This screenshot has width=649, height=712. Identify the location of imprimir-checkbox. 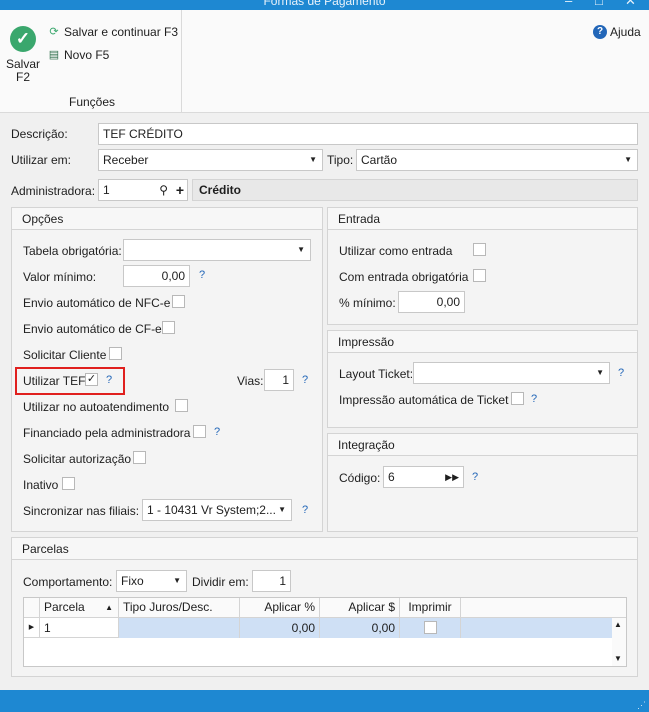
(430, 627).